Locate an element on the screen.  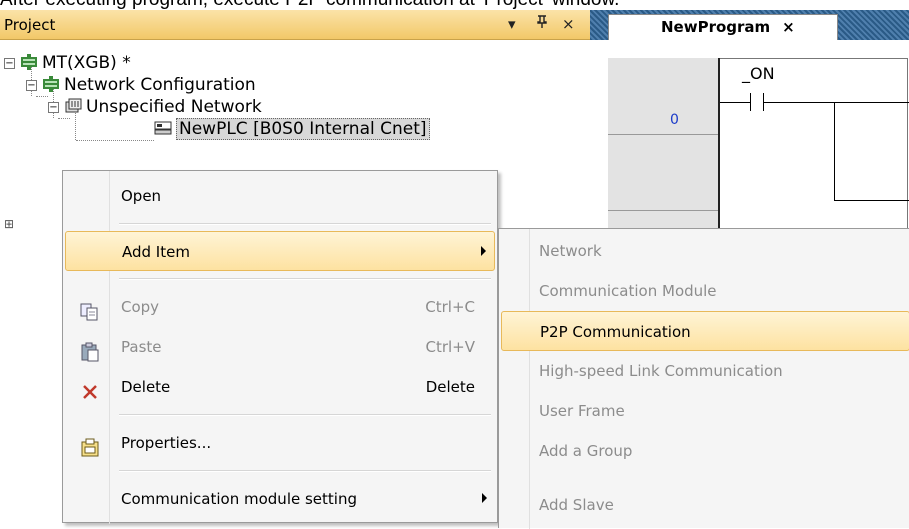
paste-icon is located at coordinates (90, 349).